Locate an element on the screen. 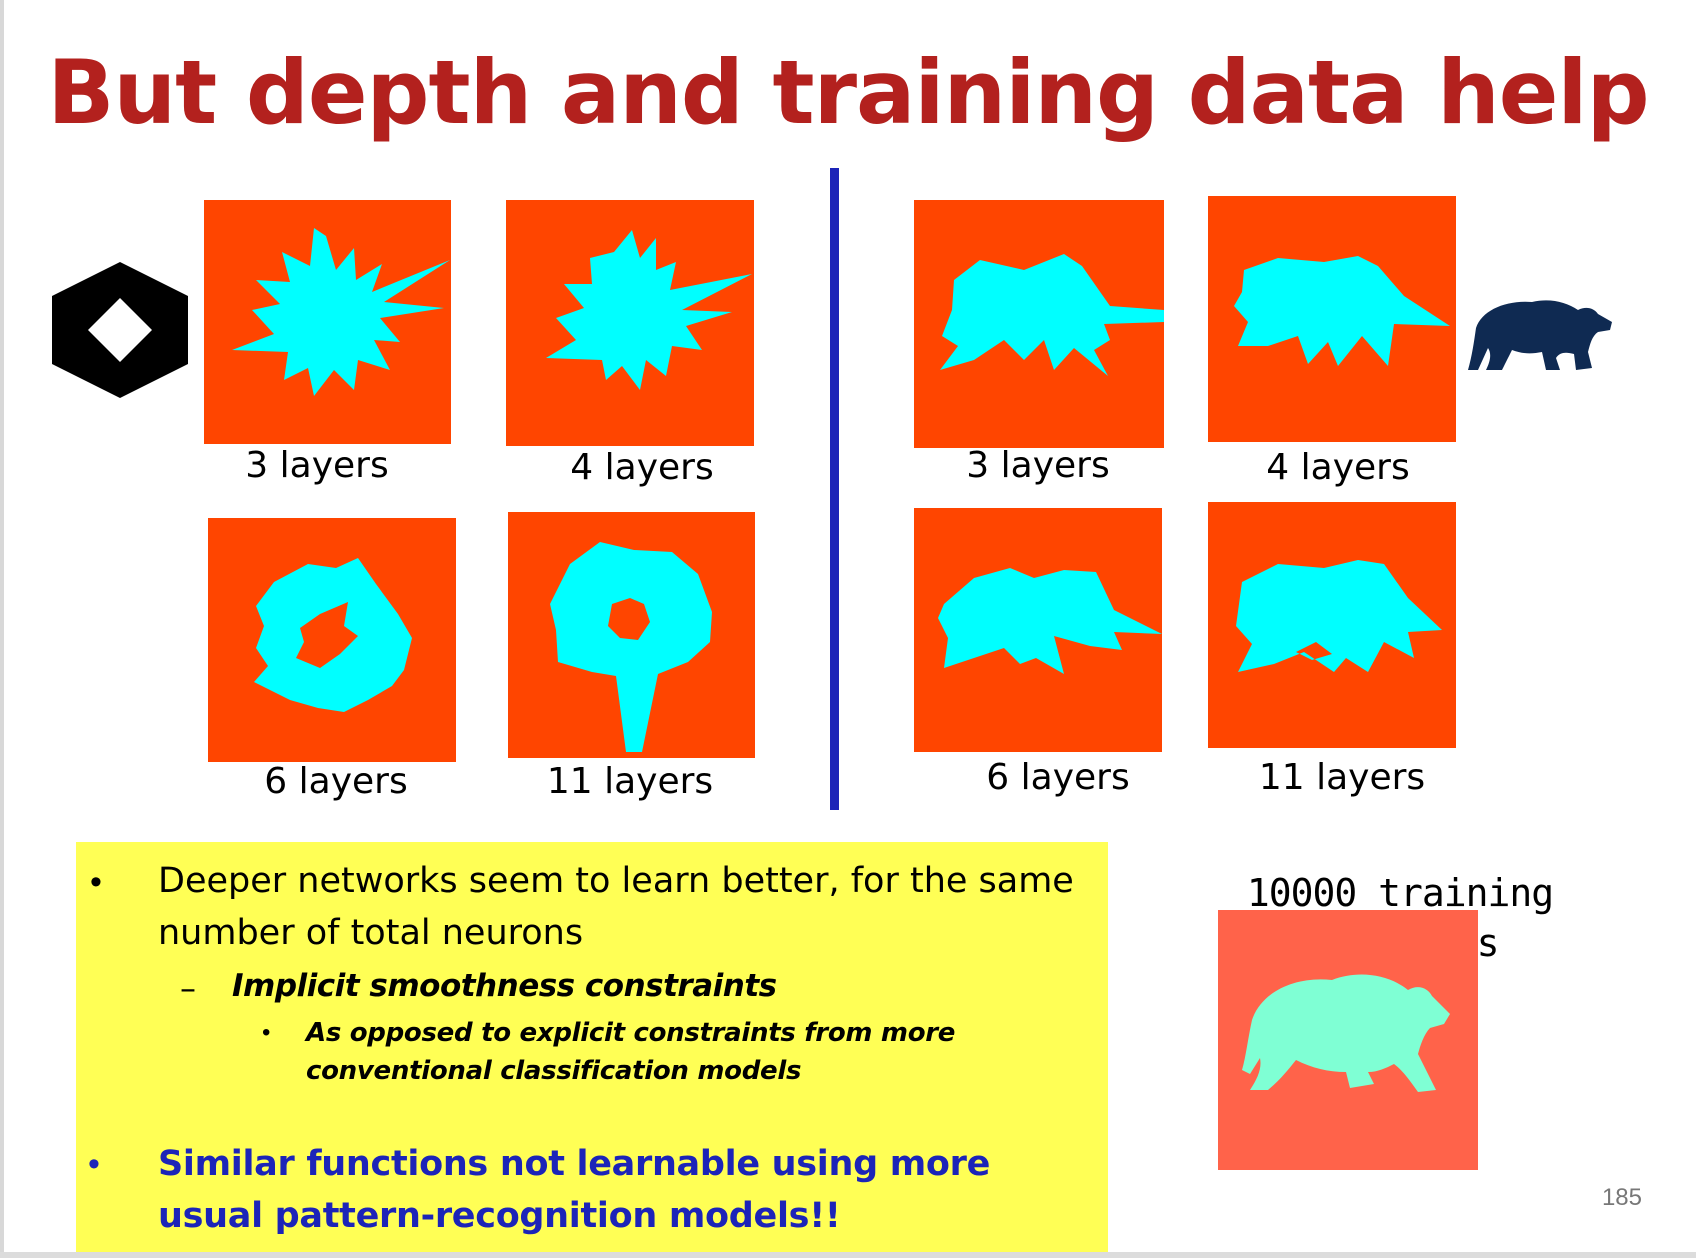  left-caption-3-layers: 3 layers is located at coordinates (317, 465).